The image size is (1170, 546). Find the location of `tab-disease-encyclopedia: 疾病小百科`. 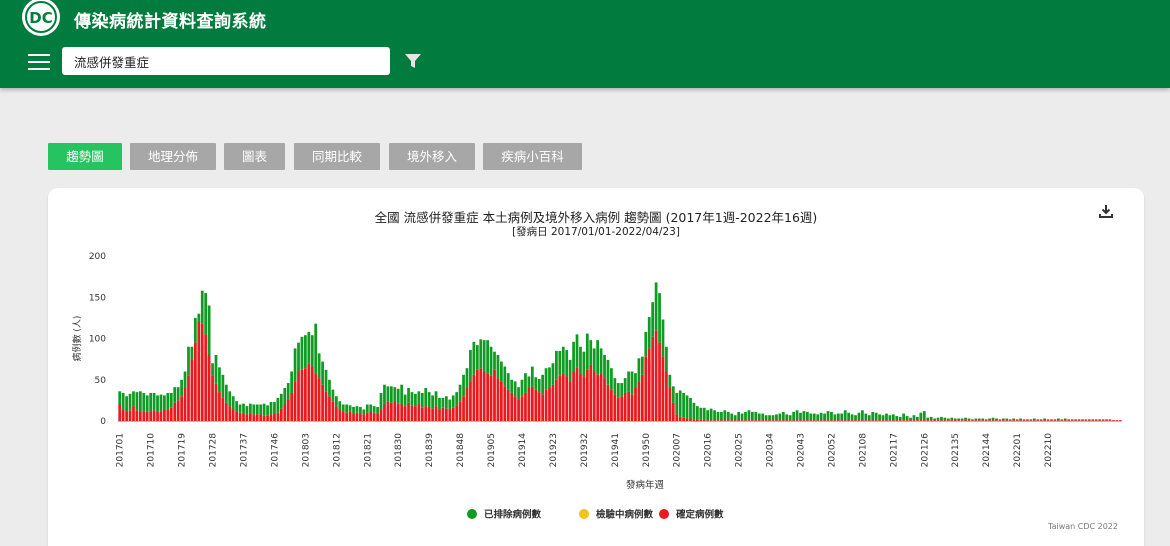

tab-disease-encyclopedia: 疾病小百科 is located at coordinates (532, 156).